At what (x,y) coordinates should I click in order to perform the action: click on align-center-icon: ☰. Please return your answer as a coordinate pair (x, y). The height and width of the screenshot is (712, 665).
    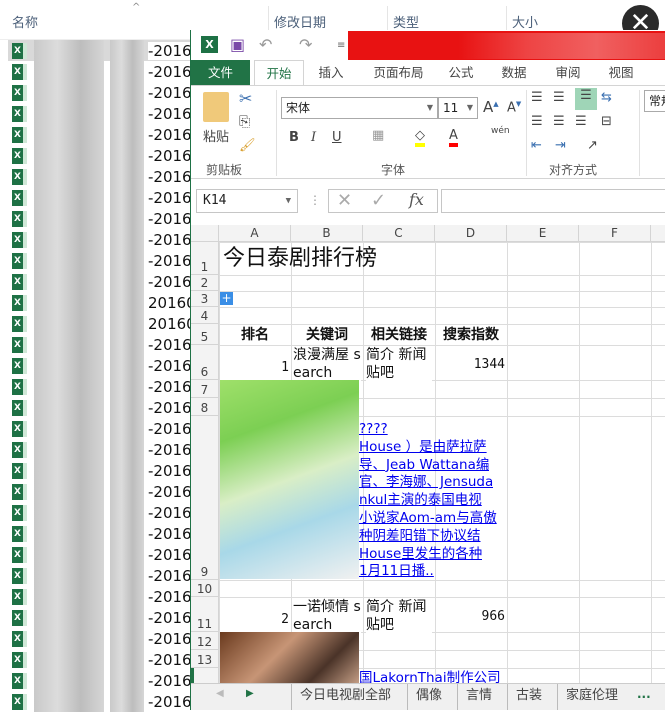
    Looking at the image, I should click on (559, 121).